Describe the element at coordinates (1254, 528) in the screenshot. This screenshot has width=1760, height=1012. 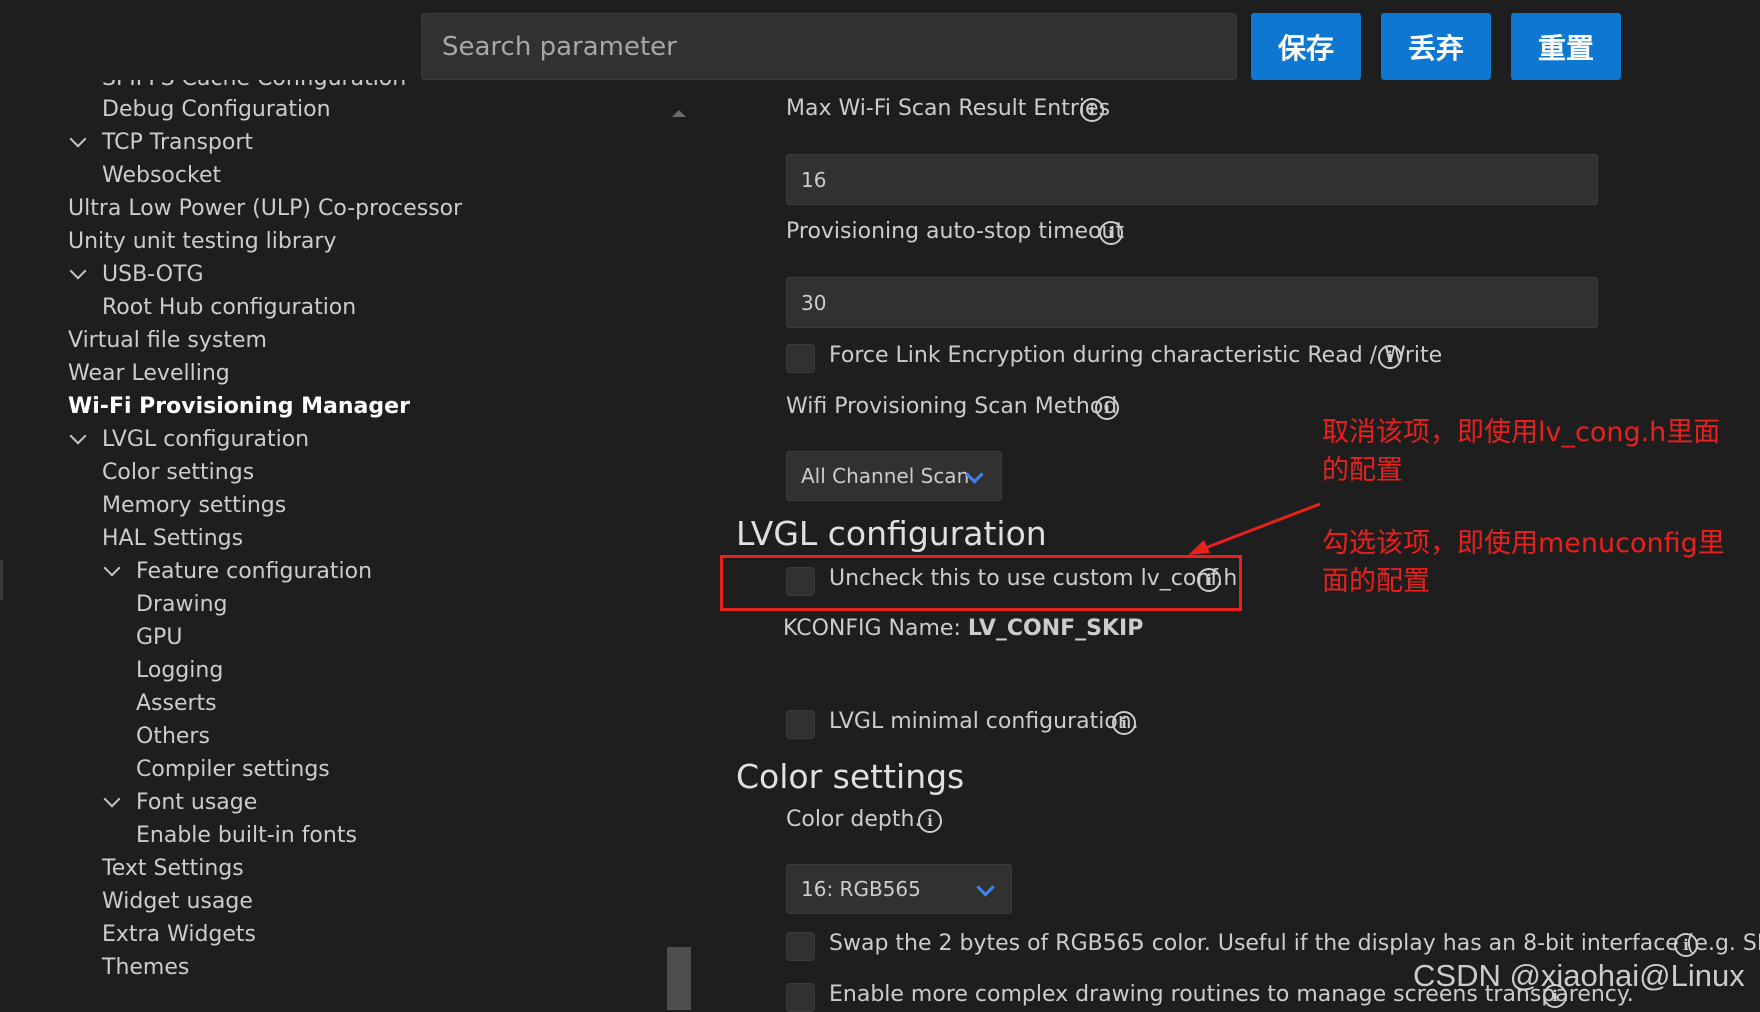
I see `annotation-arrow` at that location.